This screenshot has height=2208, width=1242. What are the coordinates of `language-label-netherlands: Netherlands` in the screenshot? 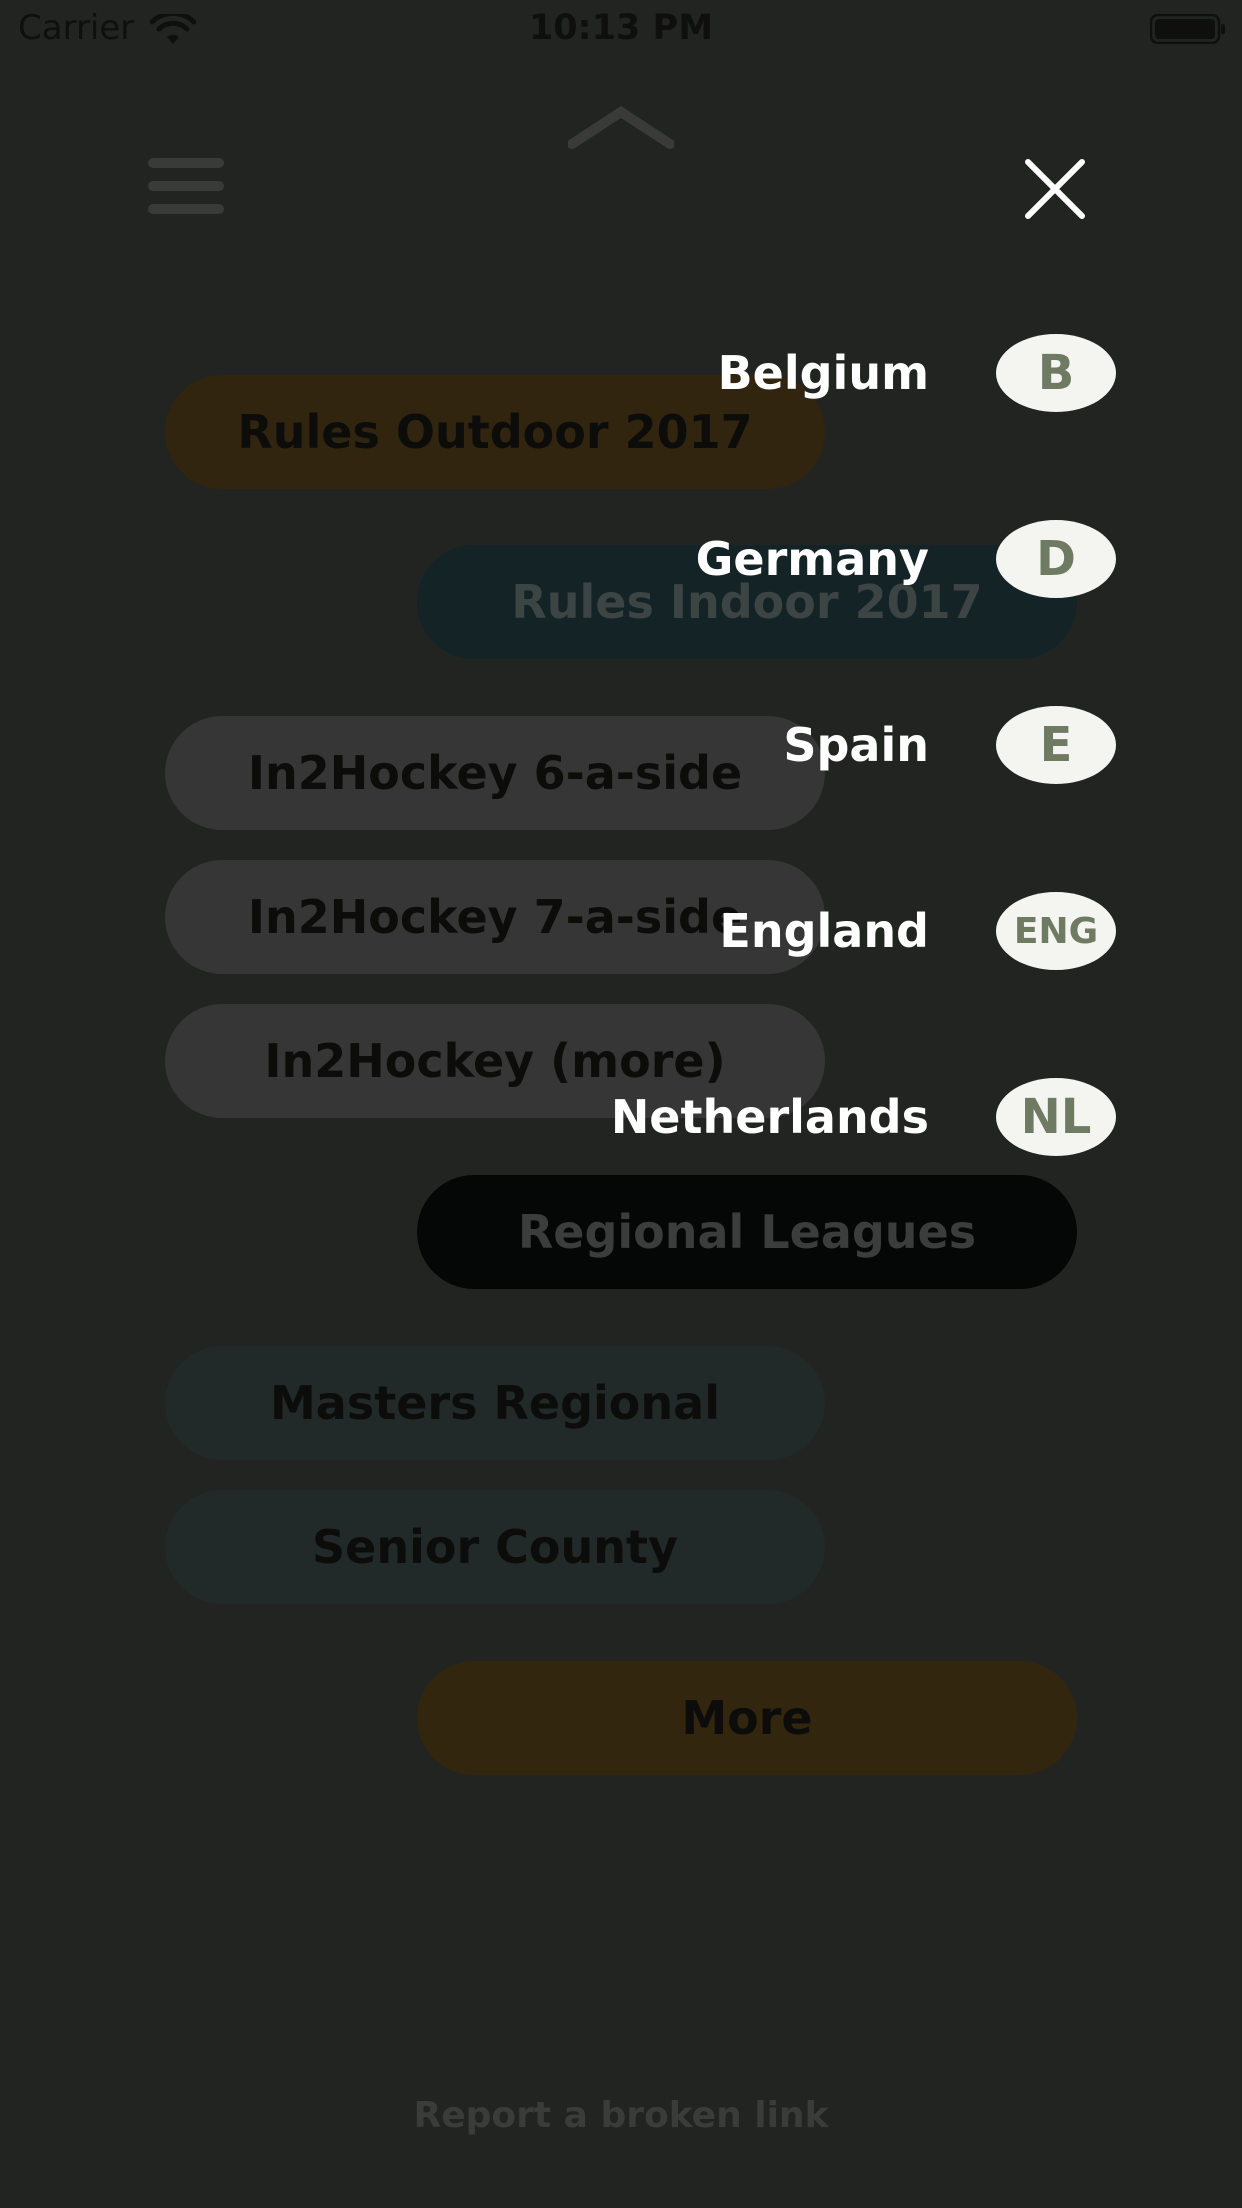 It's located at (770, 1117).